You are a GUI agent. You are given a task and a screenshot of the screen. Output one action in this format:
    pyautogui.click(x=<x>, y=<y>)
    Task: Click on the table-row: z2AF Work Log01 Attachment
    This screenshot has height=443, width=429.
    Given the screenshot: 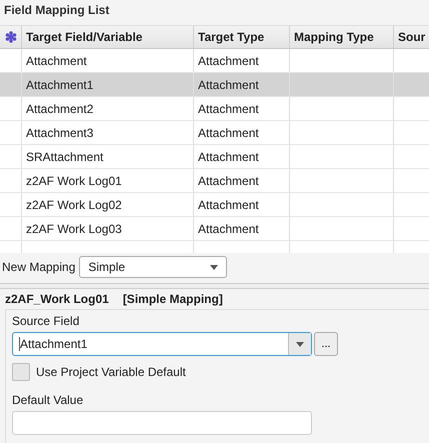 What is the action you would take?
    pyautogui.click(x=214, y=181)
    